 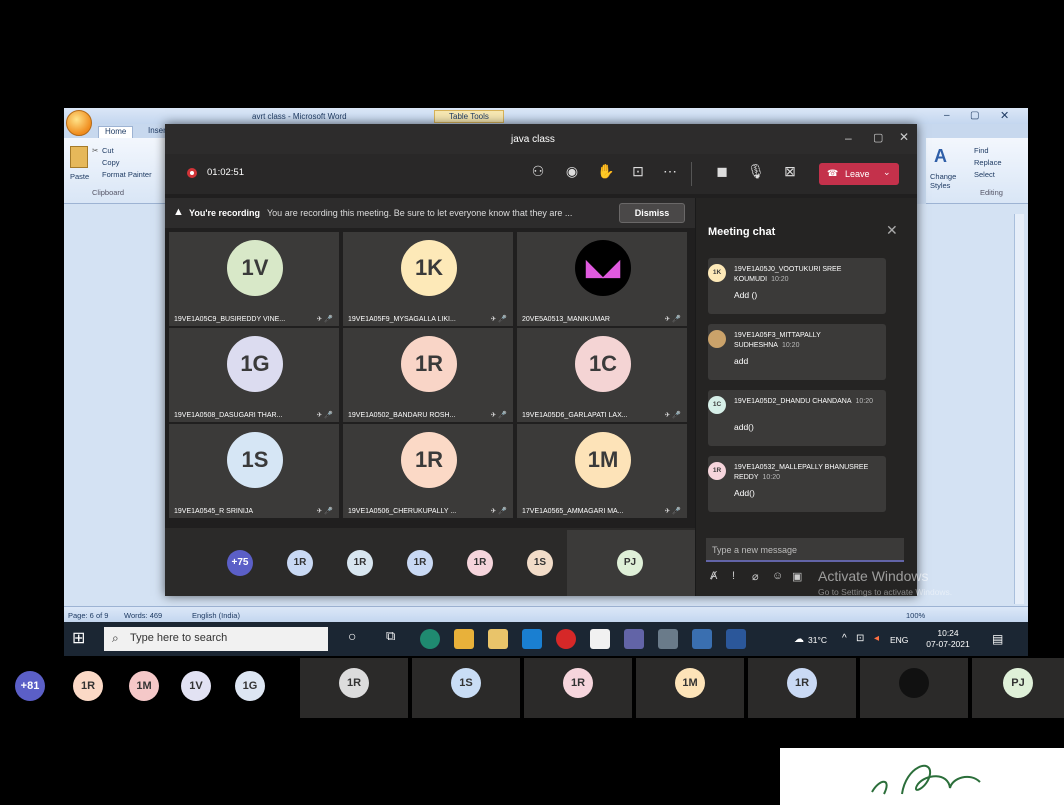 What do you see at coordinates (602, 471) in the screenshot?
I see `video-tile: 1M 17VE1A0565_AMMAGARI MA... ✈ 🎤` at bounding box center [602, 471].